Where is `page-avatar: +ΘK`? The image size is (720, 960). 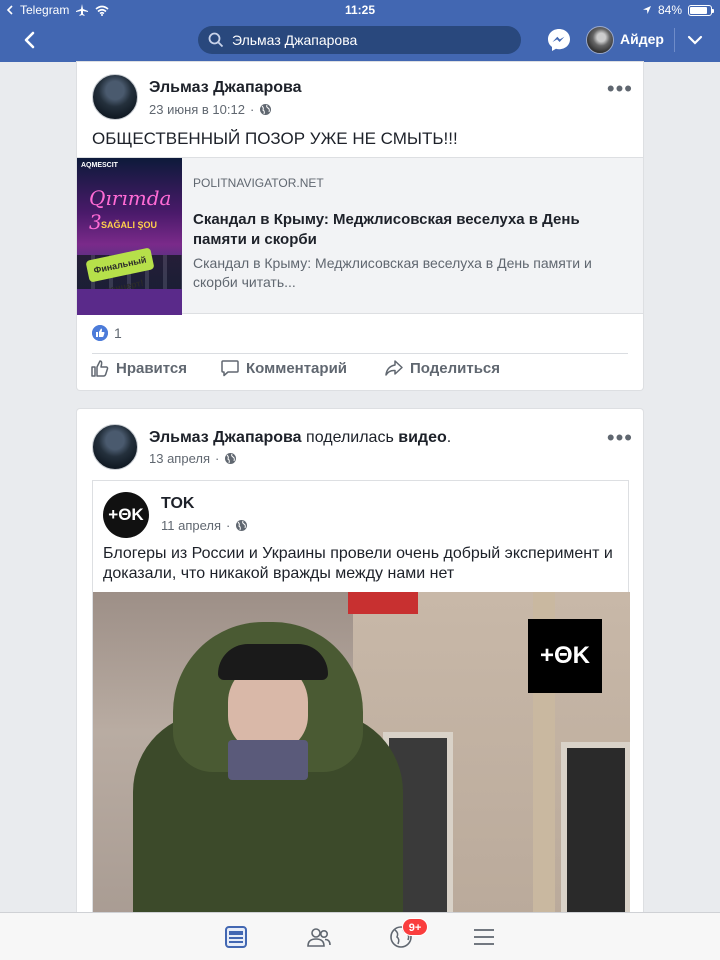
page-avatar: +ΘK is located at coordinates (126, 515).